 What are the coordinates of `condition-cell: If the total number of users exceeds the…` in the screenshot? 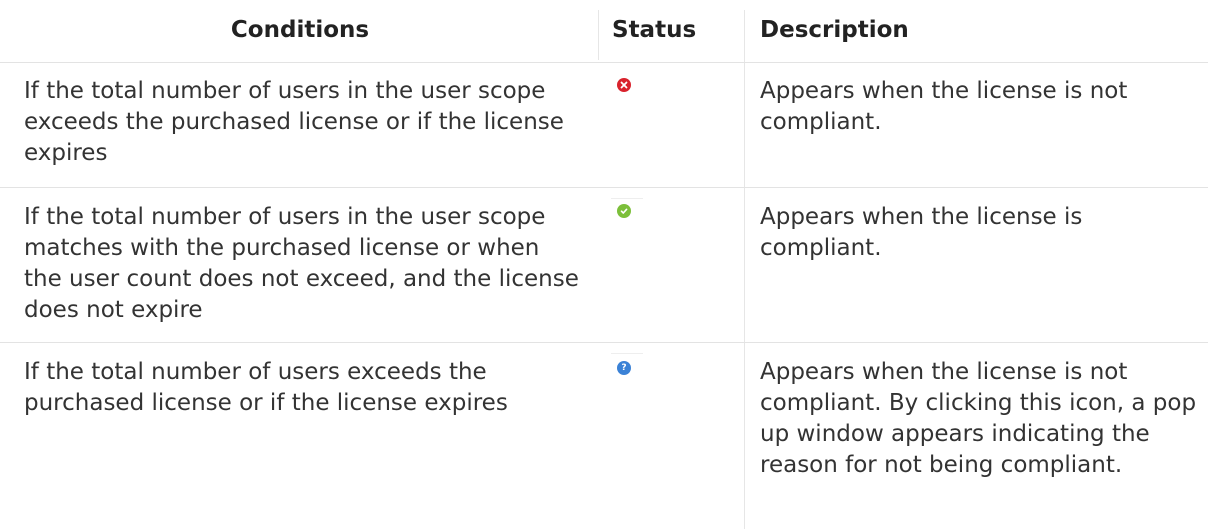 It's located at (266, 387).